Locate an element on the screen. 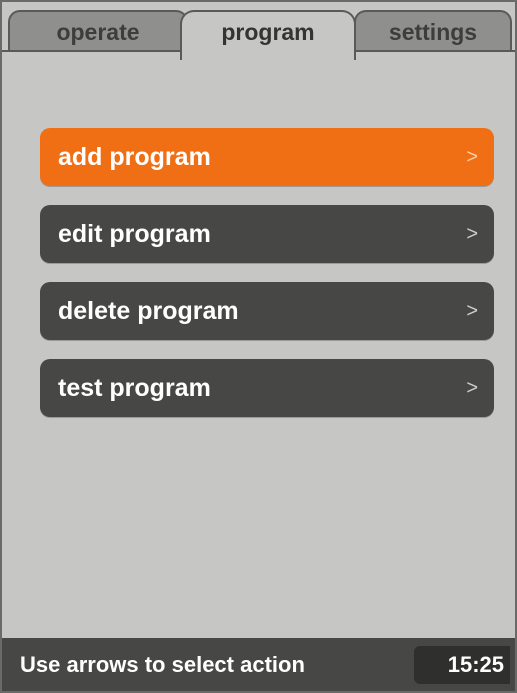 This screenshot has width=517, height=693. tab-operate: operate is located at coordinates (98, 31).